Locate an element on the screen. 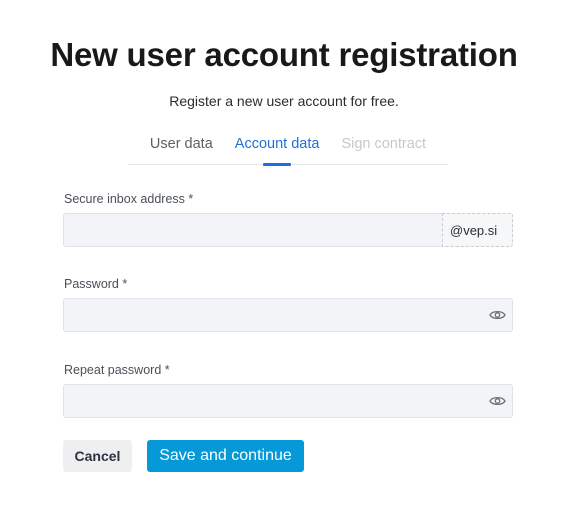 The height and width of the screenshot is (508, 568). tab-user-data: User data is located at coordinates (181, 150).